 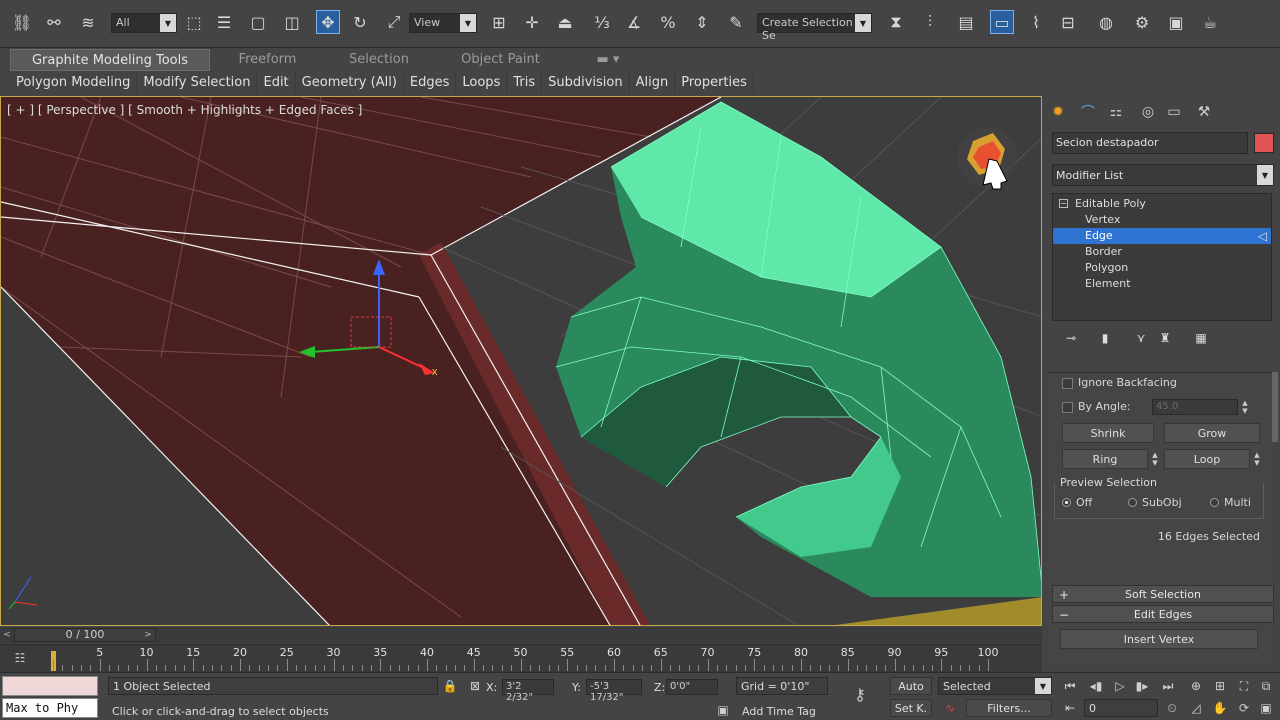 What do you see at coordinates (1088, 112) in the screenshot?
I see `modify-tab-icon: ⌒` at bounding box center [1088, 112].